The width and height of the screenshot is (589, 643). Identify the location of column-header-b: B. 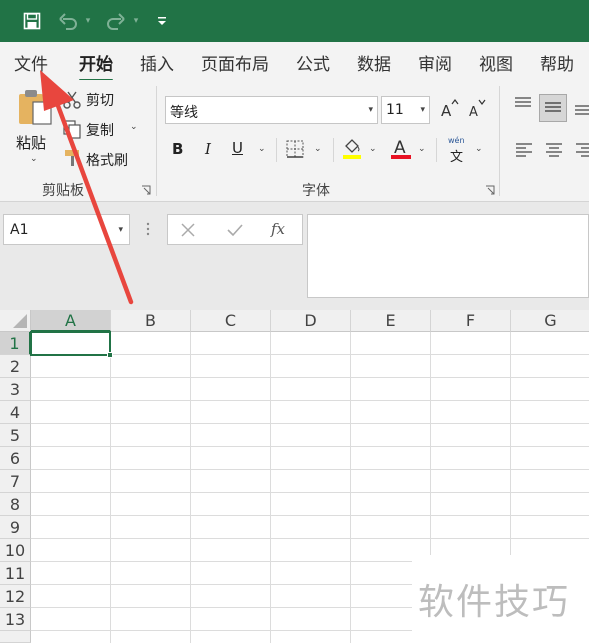
(151, 321).